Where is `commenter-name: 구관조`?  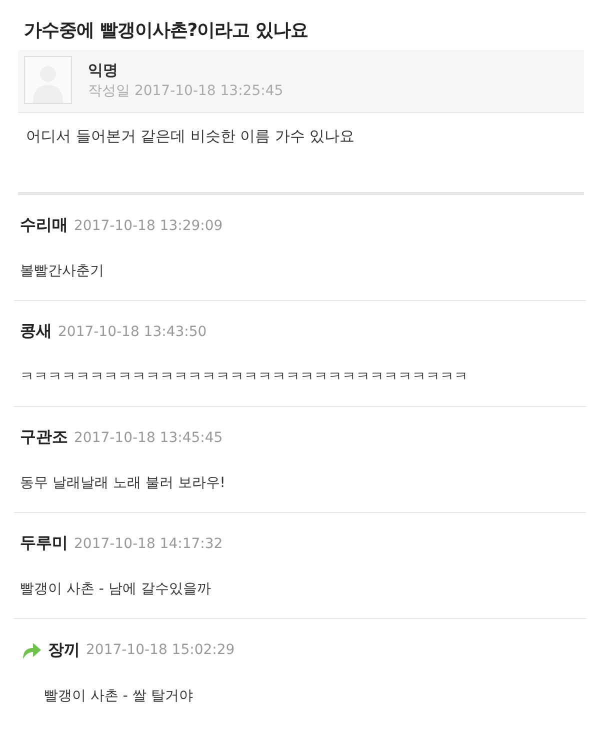
commenter-name: 구관조 is located at coordinates (44, 437).